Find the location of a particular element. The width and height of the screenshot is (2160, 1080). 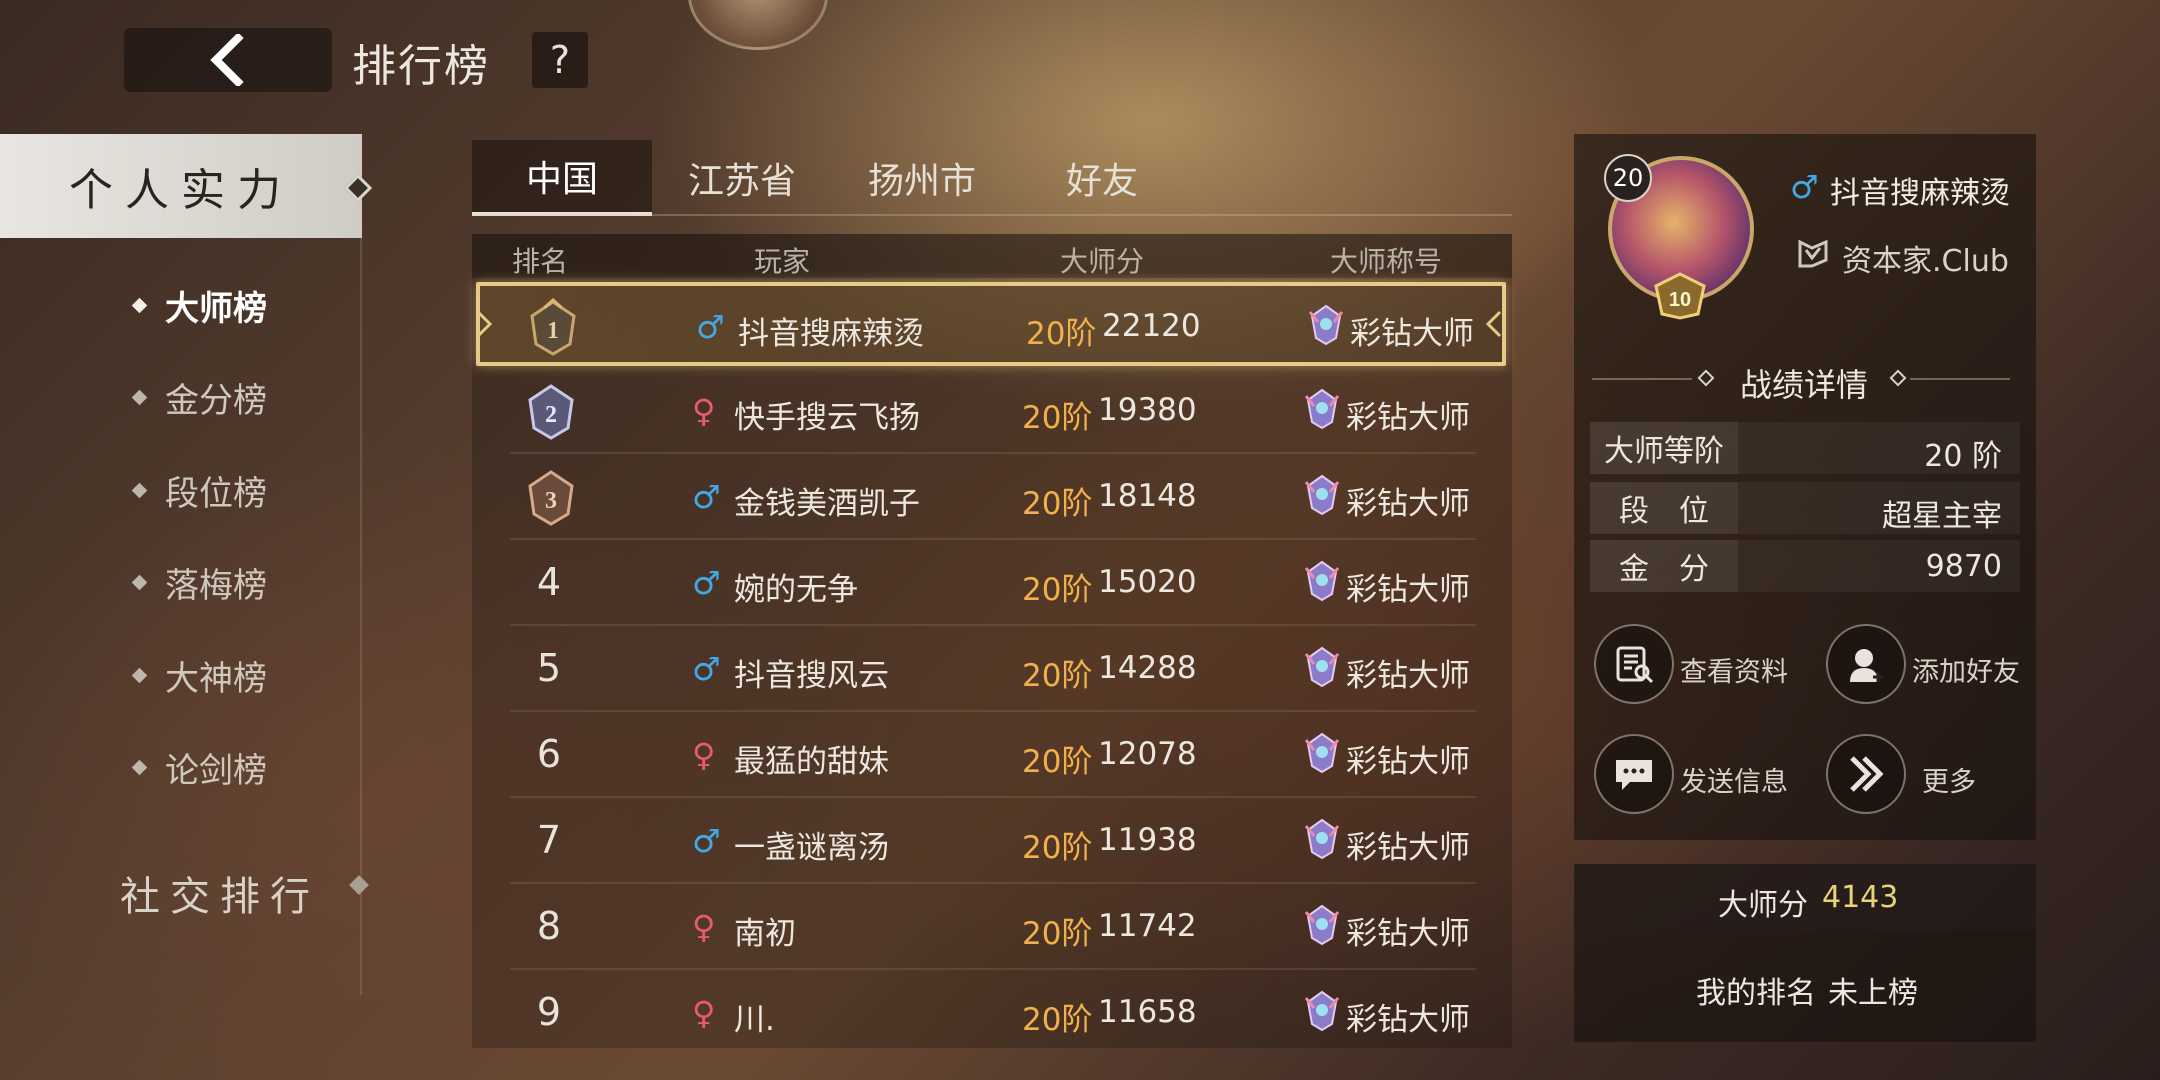

nav-divider is located at coordinates (361, 565).